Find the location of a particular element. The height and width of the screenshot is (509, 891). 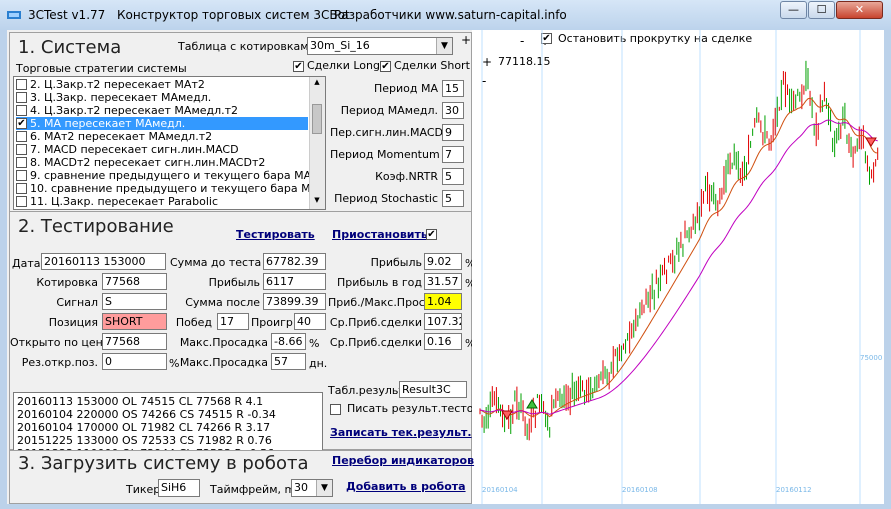

strategy-item: 2. Ц.Закр.т2 пересекает МАт2 is located at coordinates (162, 84).